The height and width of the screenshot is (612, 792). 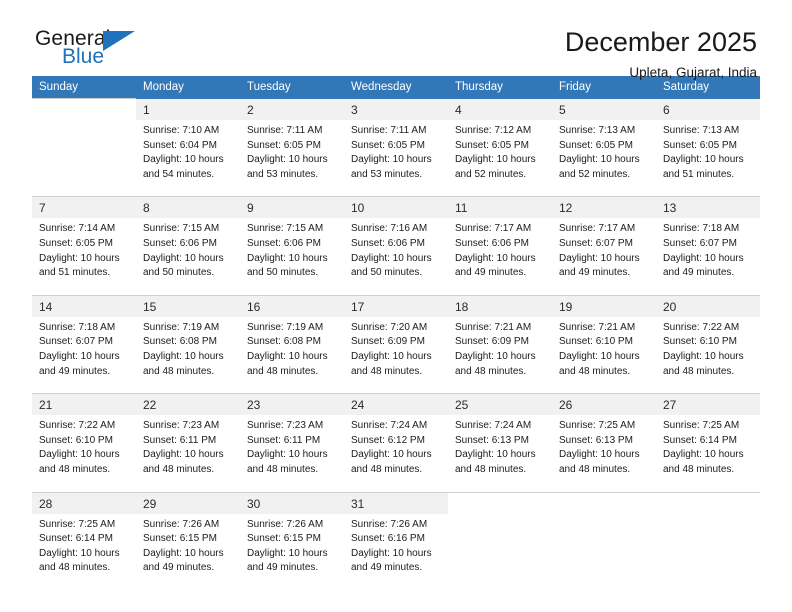 I want to click on day-number: 4, so click(x=500, y=109).